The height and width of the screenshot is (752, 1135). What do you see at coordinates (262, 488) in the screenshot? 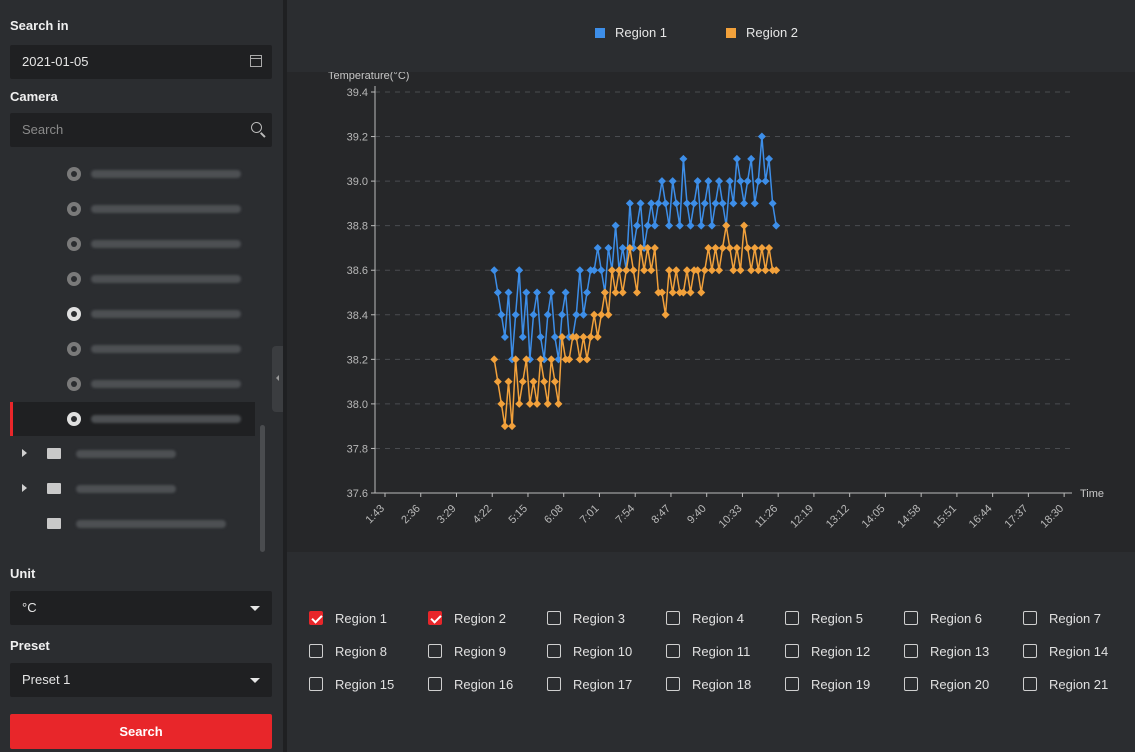
I see `tree-scrollbar` at bounding box center [262, 488].